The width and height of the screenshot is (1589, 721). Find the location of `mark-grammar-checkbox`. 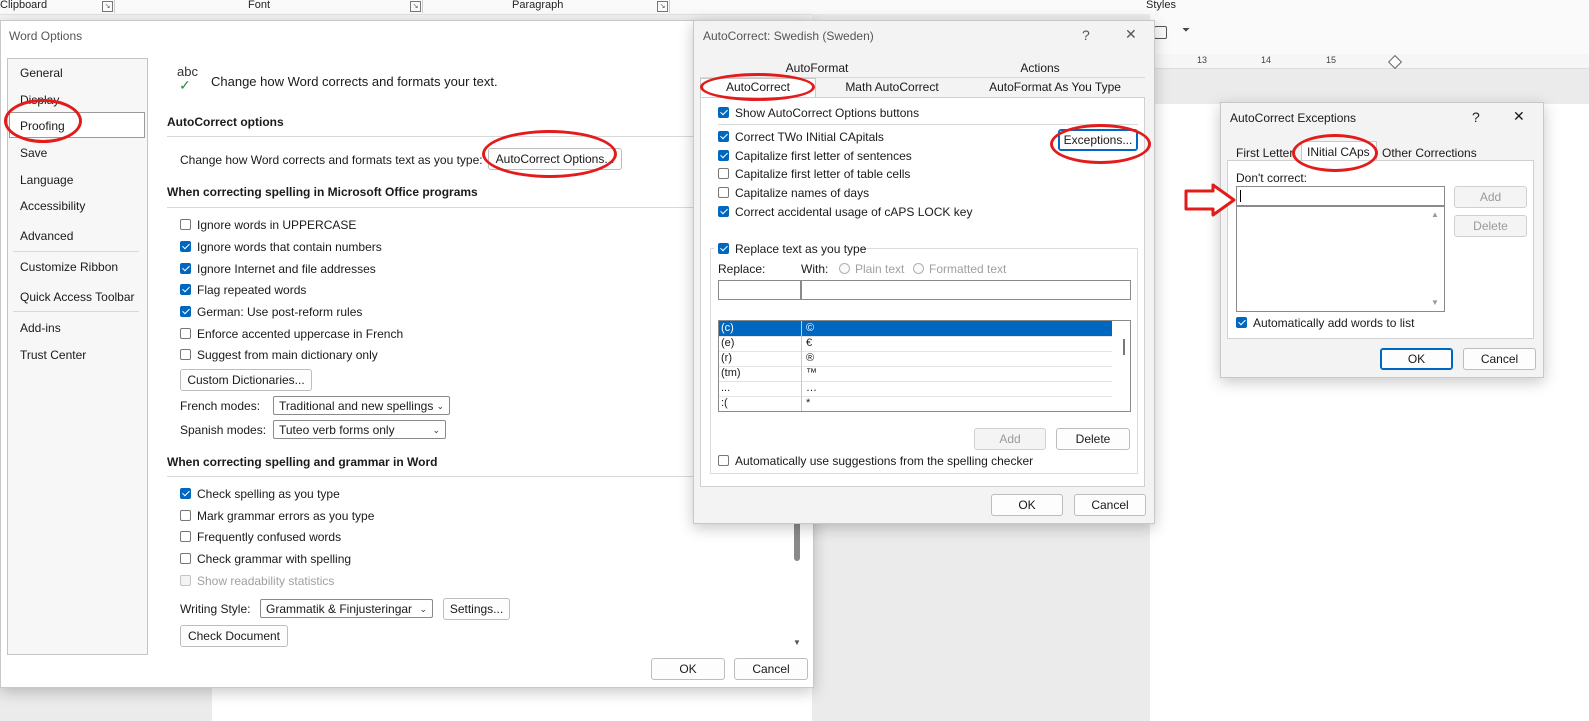

mark-grammar-checkbox is located at coordinates (185, 515).